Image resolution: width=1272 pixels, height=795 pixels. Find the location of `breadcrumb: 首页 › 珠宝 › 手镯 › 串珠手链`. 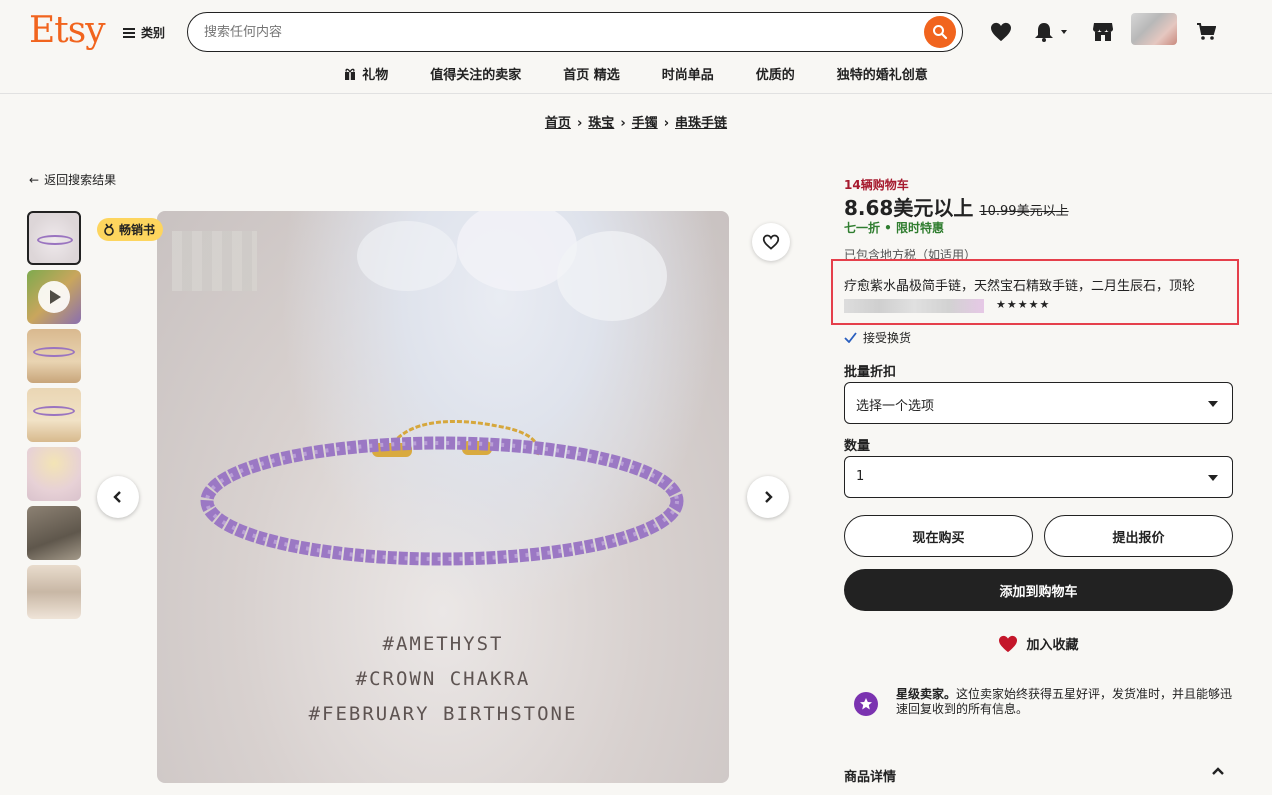

breadcrumb: 首页 › 珠宝 › 手镯 › 串珠手链 is located at coordinates (636, 121).